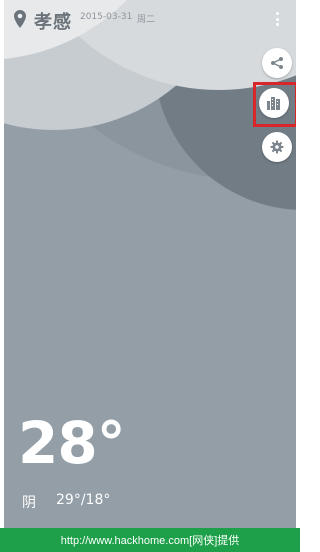 This screenshot has width=320, height=552. Describe the element at coordinates (83, 500) in the screenshot. I see `temperature-range: 29°/18°` at that location.